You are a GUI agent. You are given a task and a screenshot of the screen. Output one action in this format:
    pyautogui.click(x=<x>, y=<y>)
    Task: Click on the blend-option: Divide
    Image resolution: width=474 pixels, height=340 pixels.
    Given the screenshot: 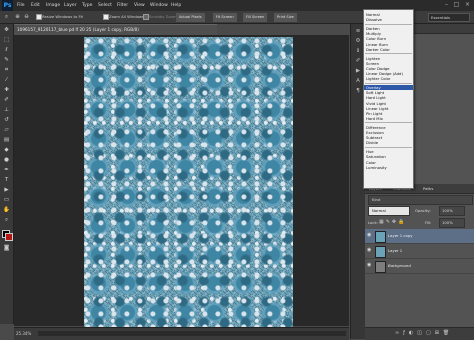 What is the action you would take?
    pyautogui.click(x=388, y=142)
    